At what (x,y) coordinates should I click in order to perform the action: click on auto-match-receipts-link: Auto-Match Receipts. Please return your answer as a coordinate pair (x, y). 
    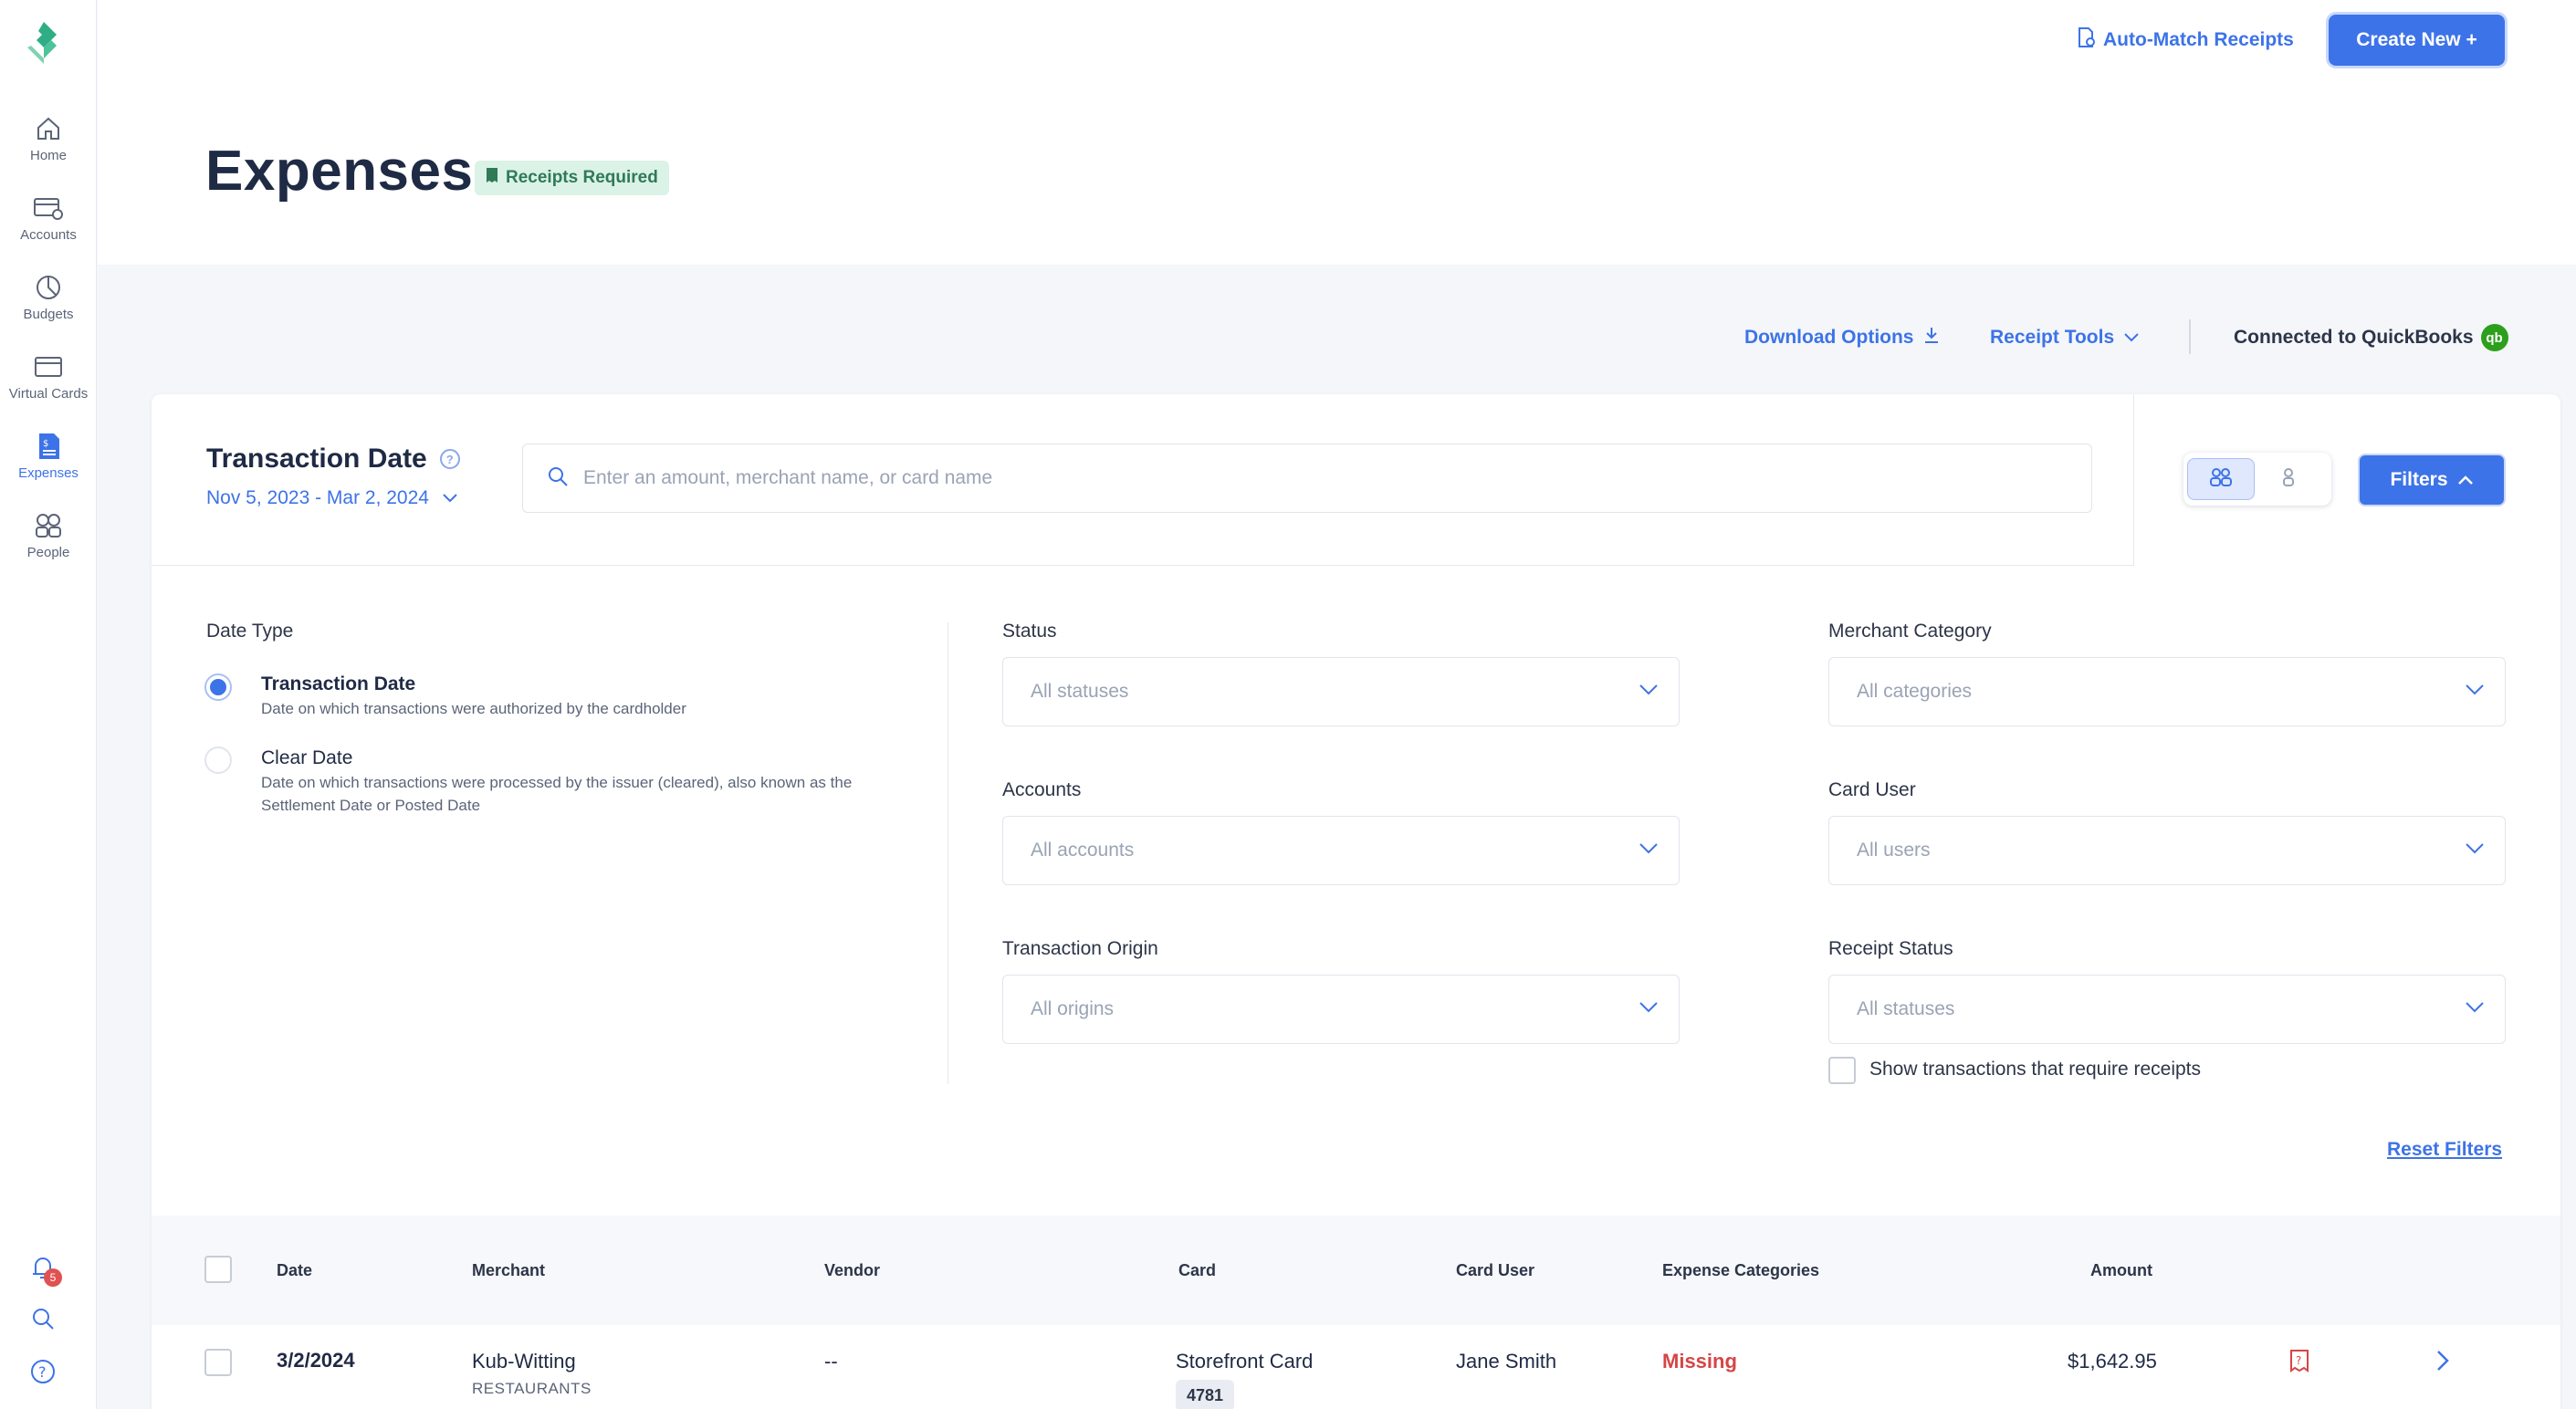
    Looking at the image, I should click on (2186, 40).